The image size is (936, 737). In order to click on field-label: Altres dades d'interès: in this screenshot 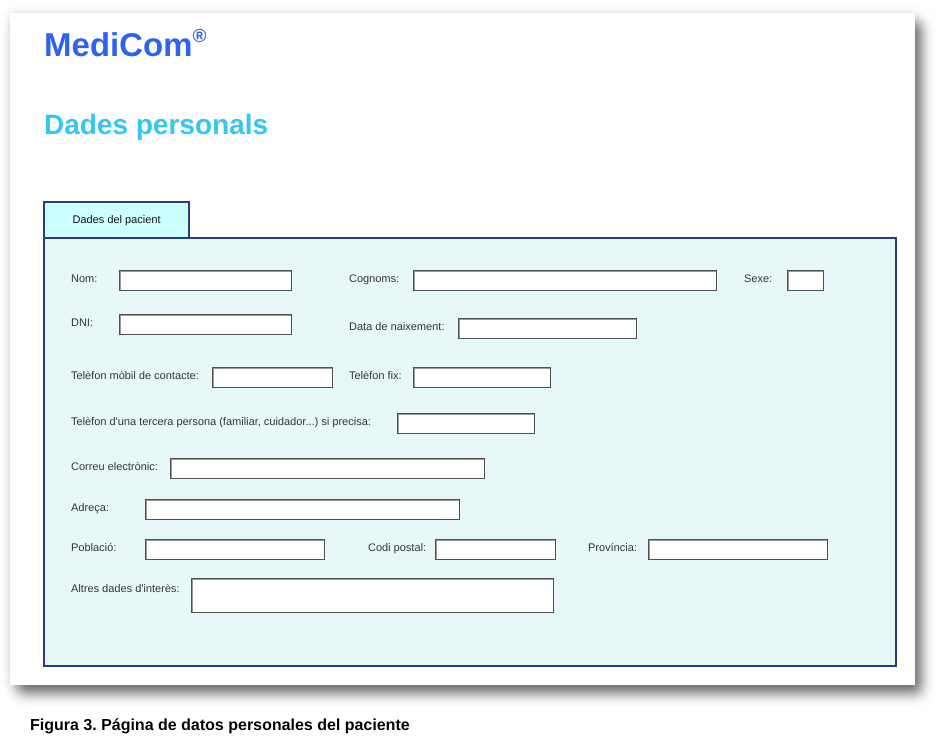, I will do `click(125, 589)`.